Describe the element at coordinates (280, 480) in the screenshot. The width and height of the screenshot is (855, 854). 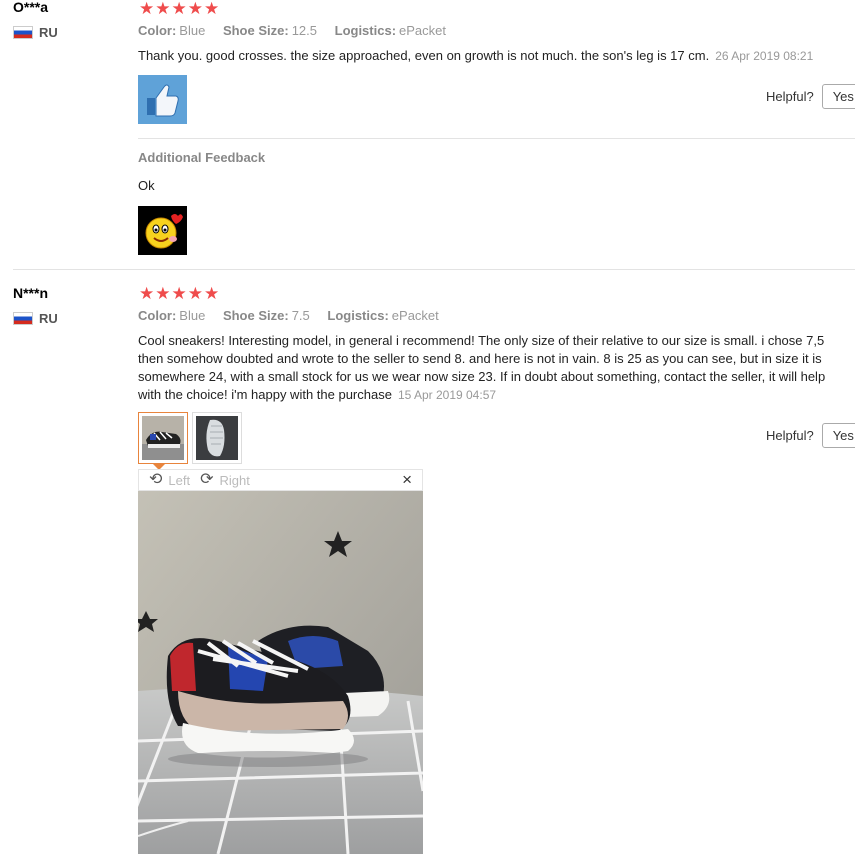
I see `photo-viewer-toolbar: ⟲ Left ⟳ Right ×` at that location.